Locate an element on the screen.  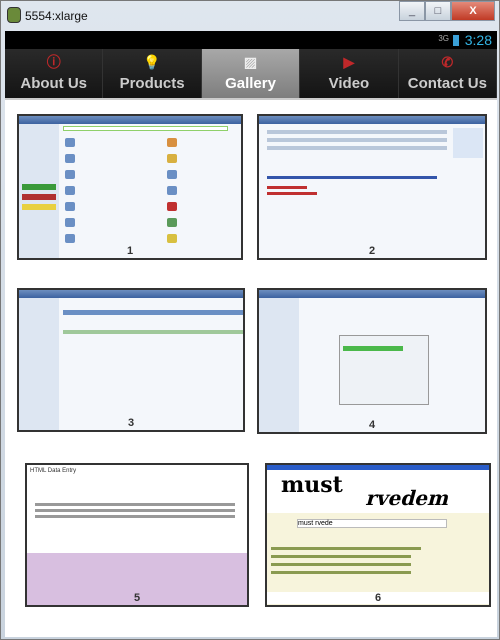
play-icon: ▶ is located at coordinates (349, 62).